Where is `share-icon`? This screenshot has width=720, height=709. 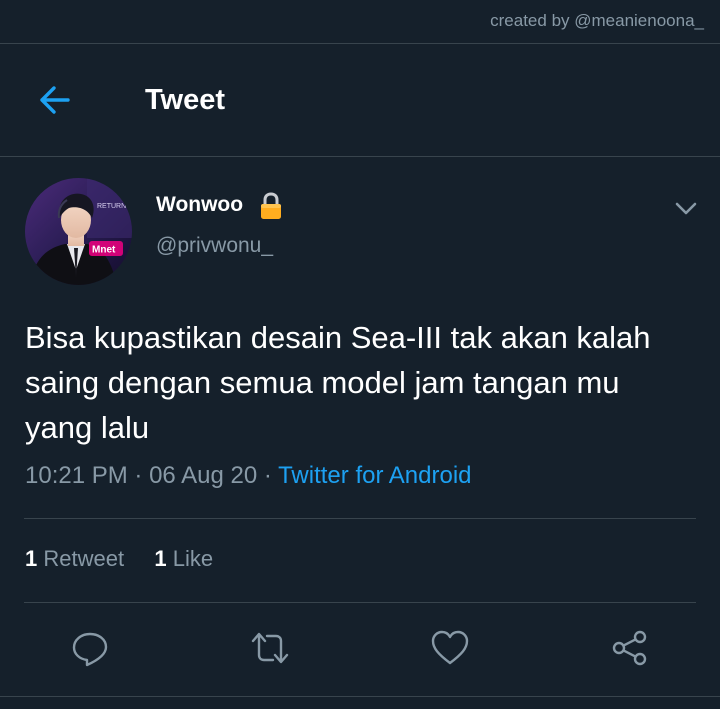
share-icon is located at coordinates (629, 648).